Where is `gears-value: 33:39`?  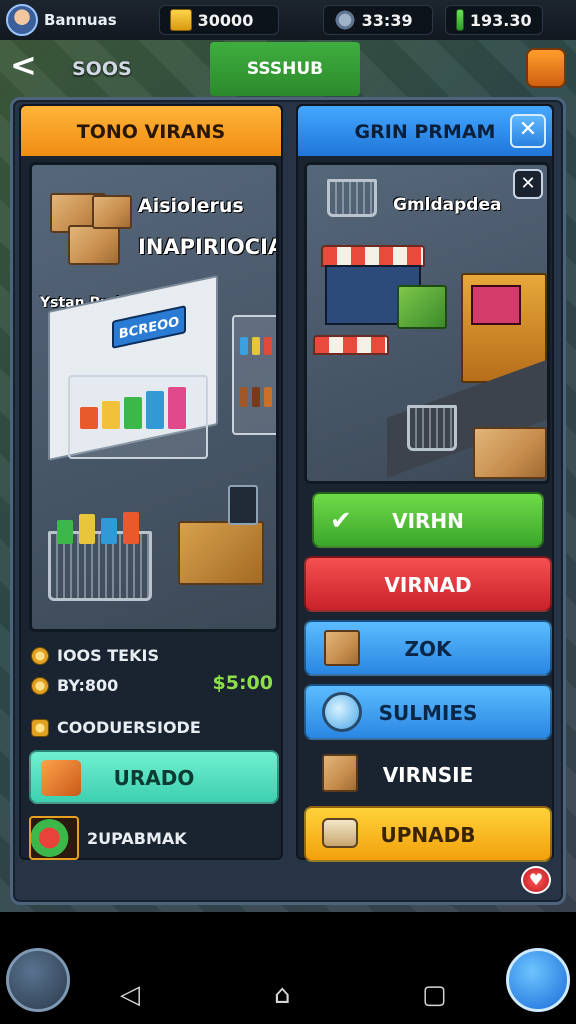 gears-value: 33:39 is located at coordinates (387, 20).